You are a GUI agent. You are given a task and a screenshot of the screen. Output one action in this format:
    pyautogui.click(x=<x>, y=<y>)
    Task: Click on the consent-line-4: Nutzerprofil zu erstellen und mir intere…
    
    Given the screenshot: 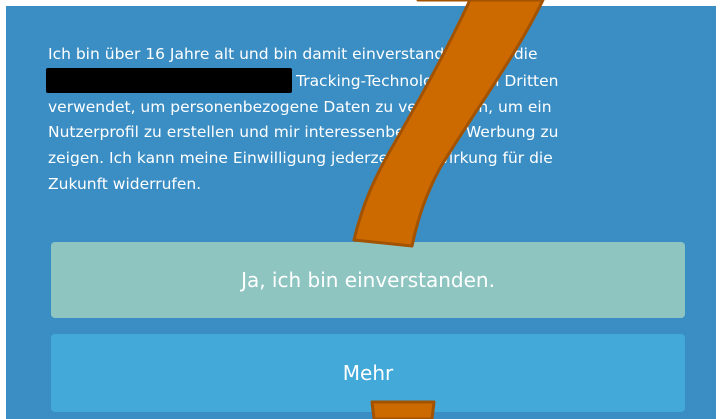 What is the action you would take?
    pyautogui.click(x=303, y=132)
    